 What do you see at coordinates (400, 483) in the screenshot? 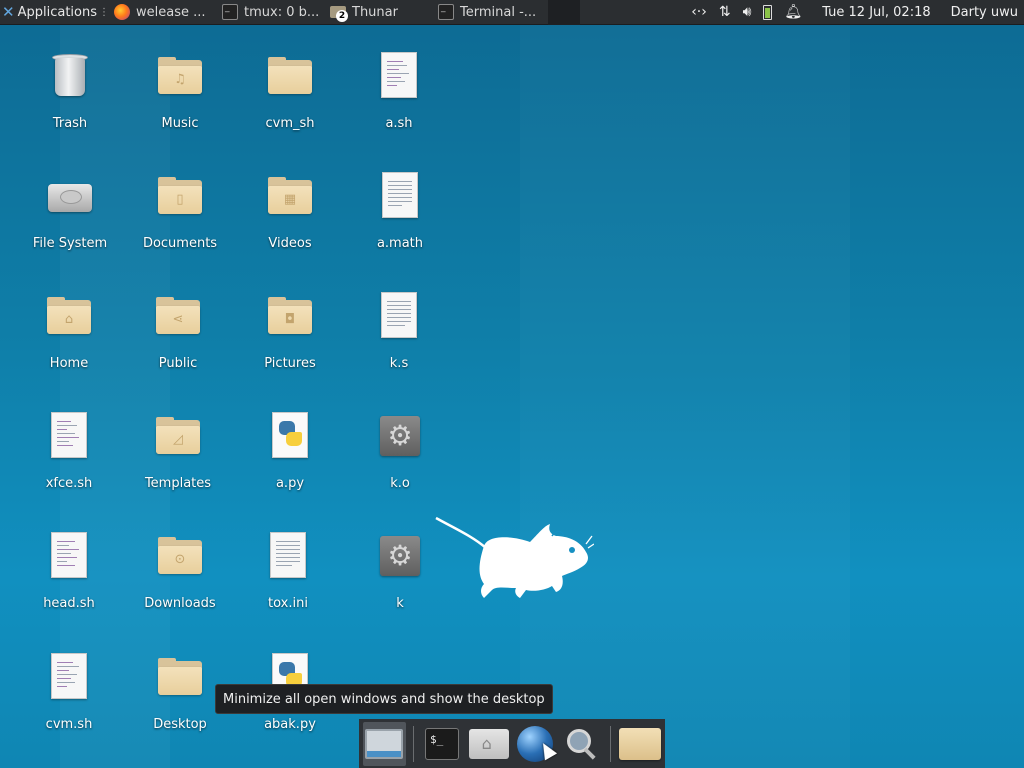
I see `desktop-icon-label: k.o` at bounding box center [400, 483].